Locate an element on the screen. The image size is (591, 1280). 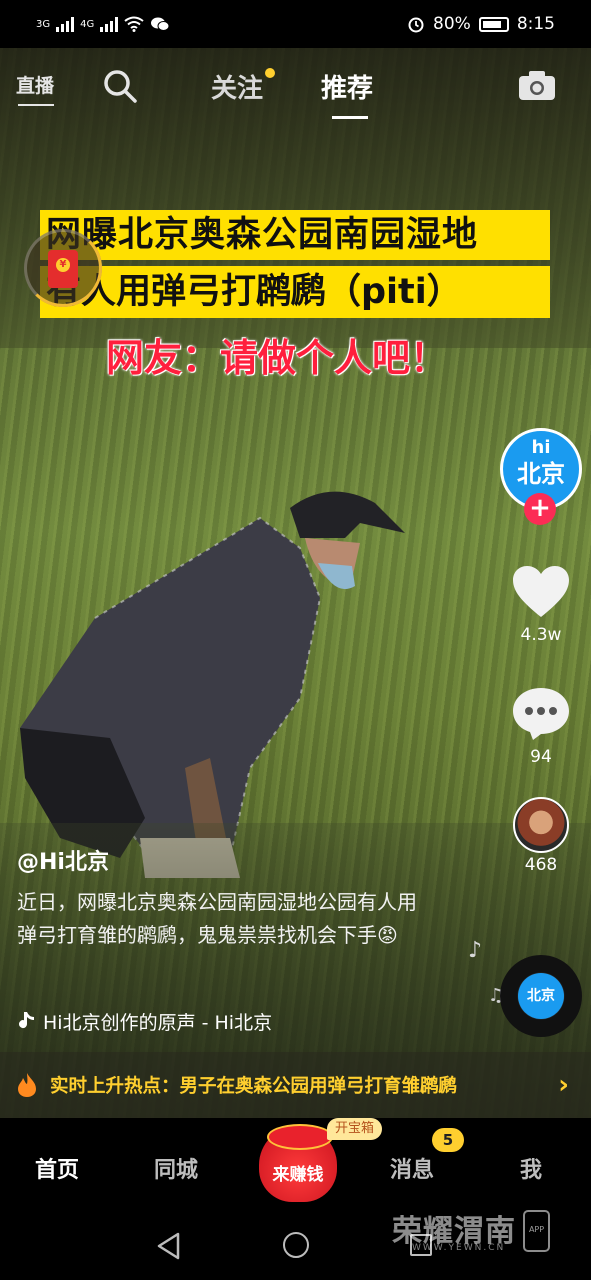
comment-button: 94 is located at coordinates (541, 726).